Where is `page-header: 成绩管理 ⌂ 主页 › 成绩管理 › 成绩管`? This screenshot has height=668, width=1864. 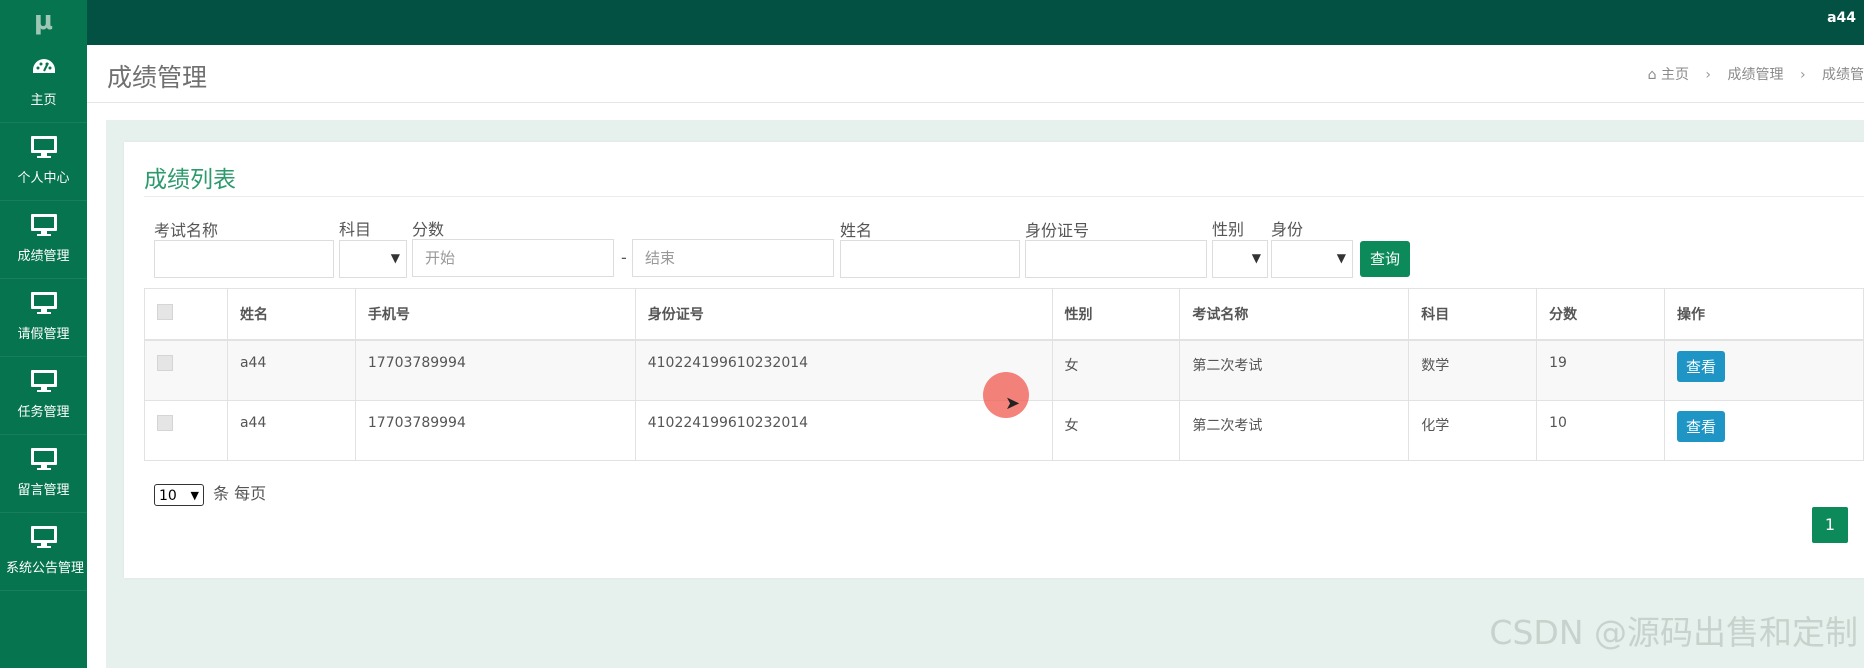
page-header: 成绩管理 ⌂ 主页 › 成绩管理 › 成绩管 is located at coordinates (975, 74).